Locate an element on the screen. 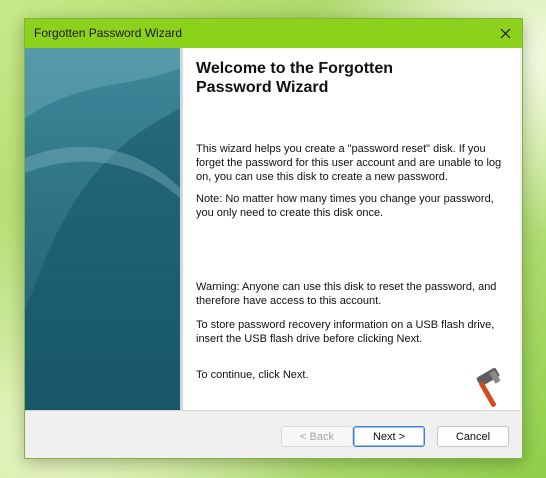 This screenshot has height=478, width=546. next-button: Next > is located at coordinates (389, 436).